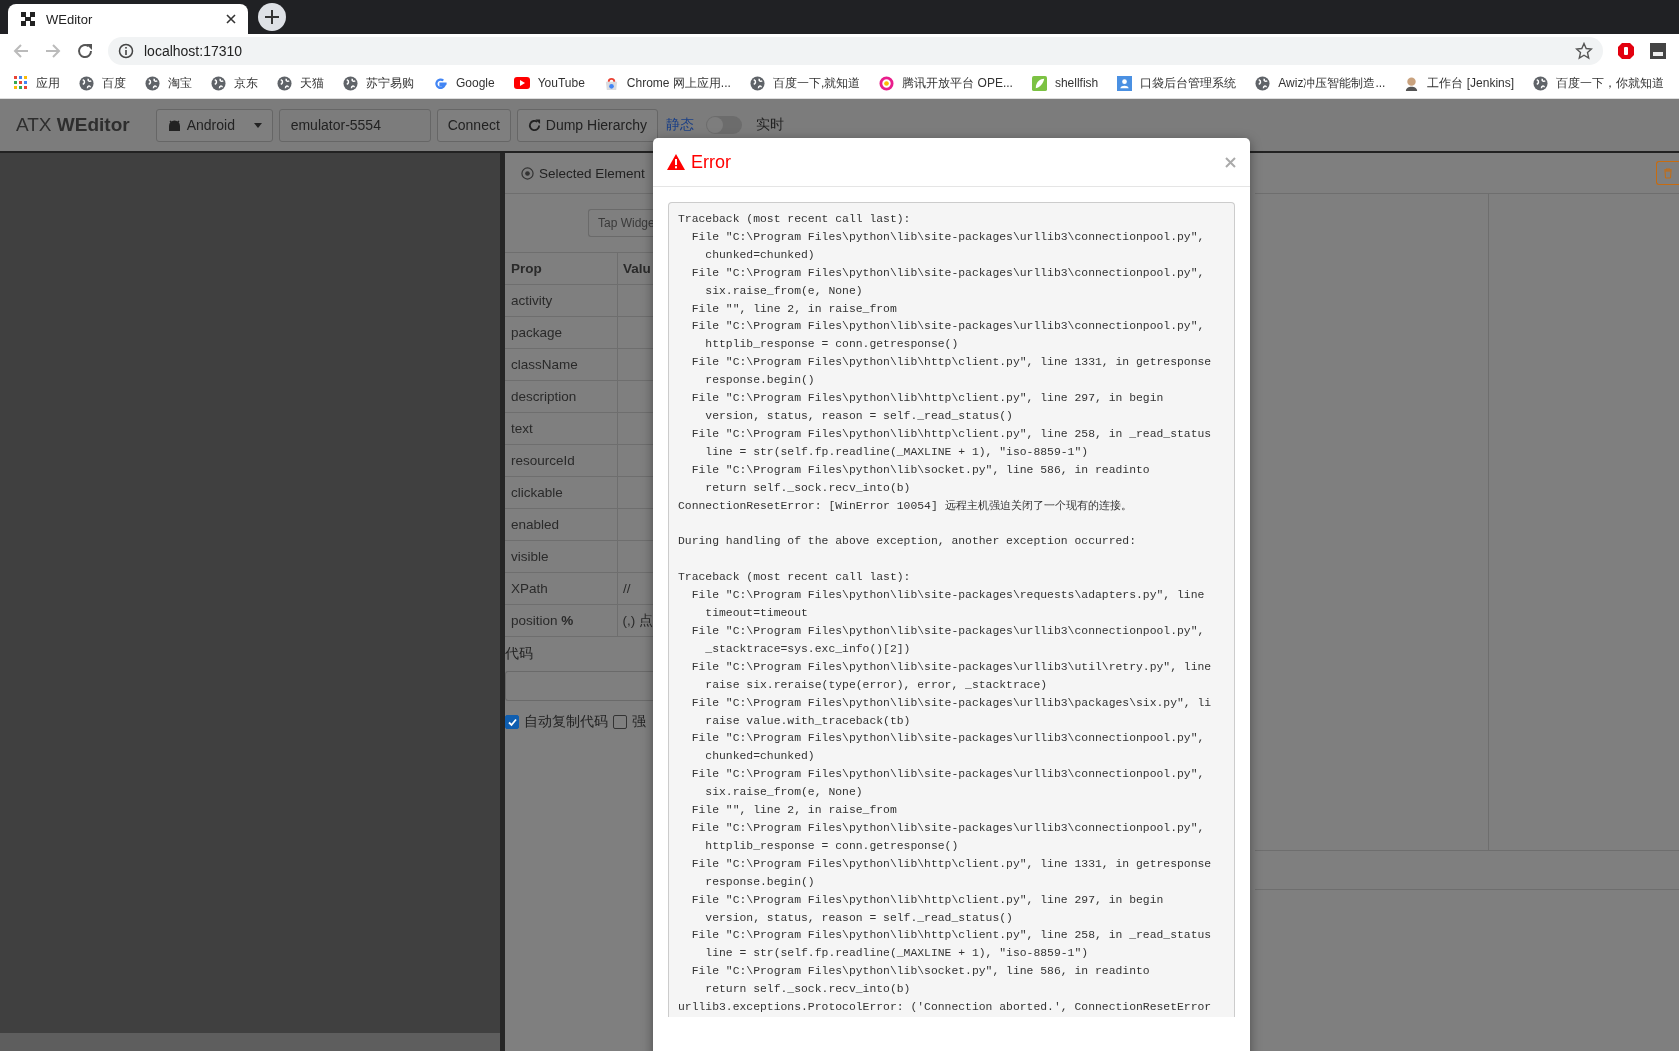 The height and width of the screenshot is (1051, 1679). Describe the element at coordinates (1668, 173) in the screenshot. I see `trash-icon` at that location.